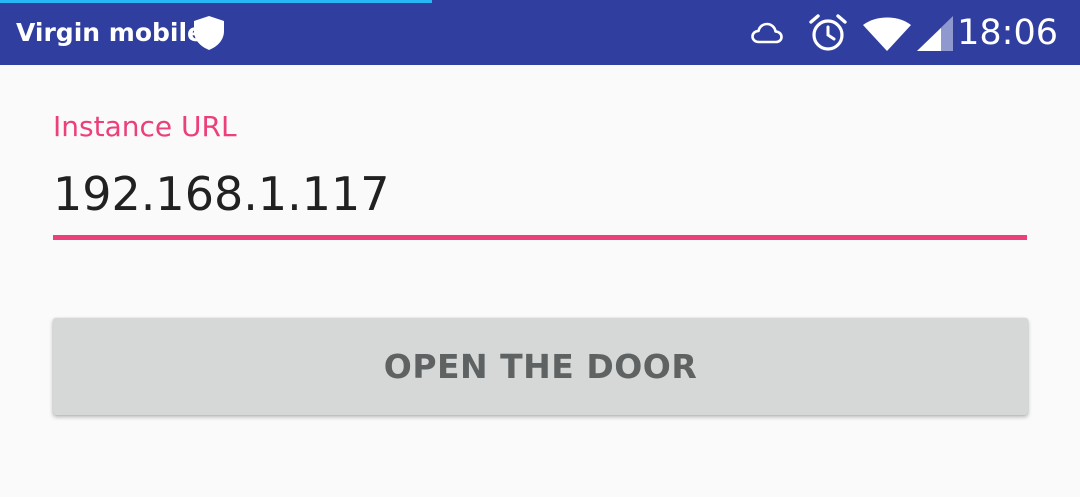  What do you see at coordinates (767, 33) in the screenshot?
I see `cloud-icon` at bounding box center [767, 33].